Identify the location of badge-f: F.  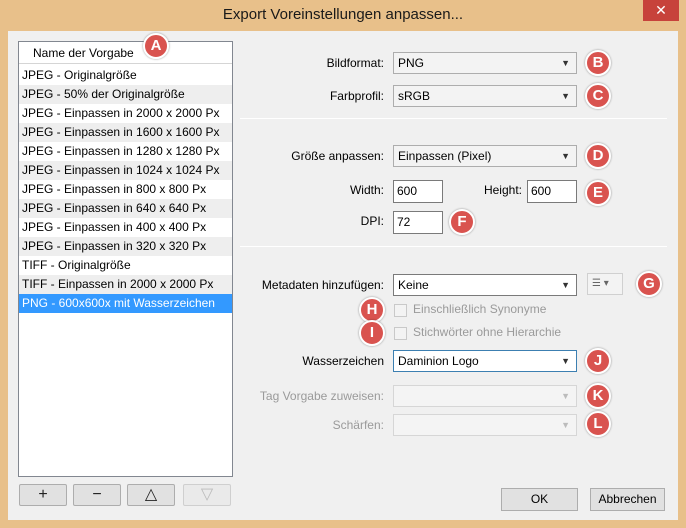
(462, 222).